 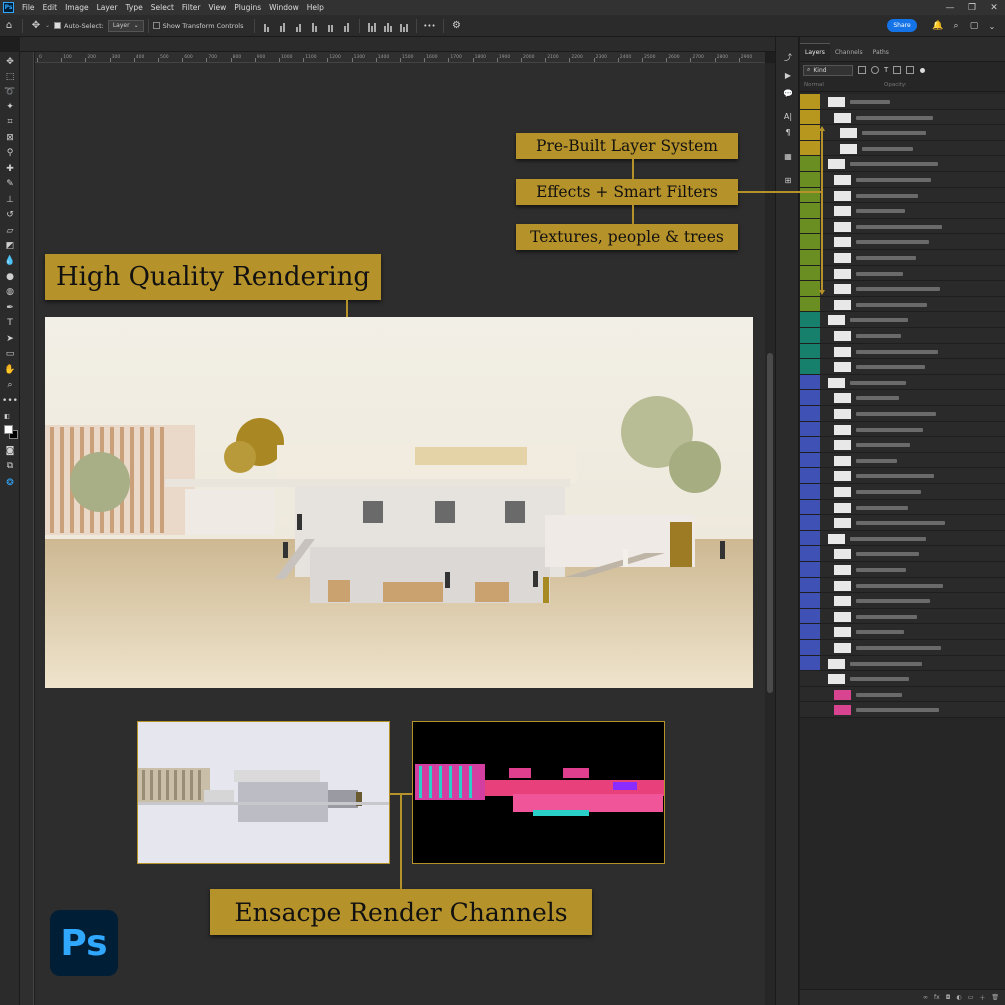 I want to click on trash-icon: 🗑, so click(x=995, y=997).